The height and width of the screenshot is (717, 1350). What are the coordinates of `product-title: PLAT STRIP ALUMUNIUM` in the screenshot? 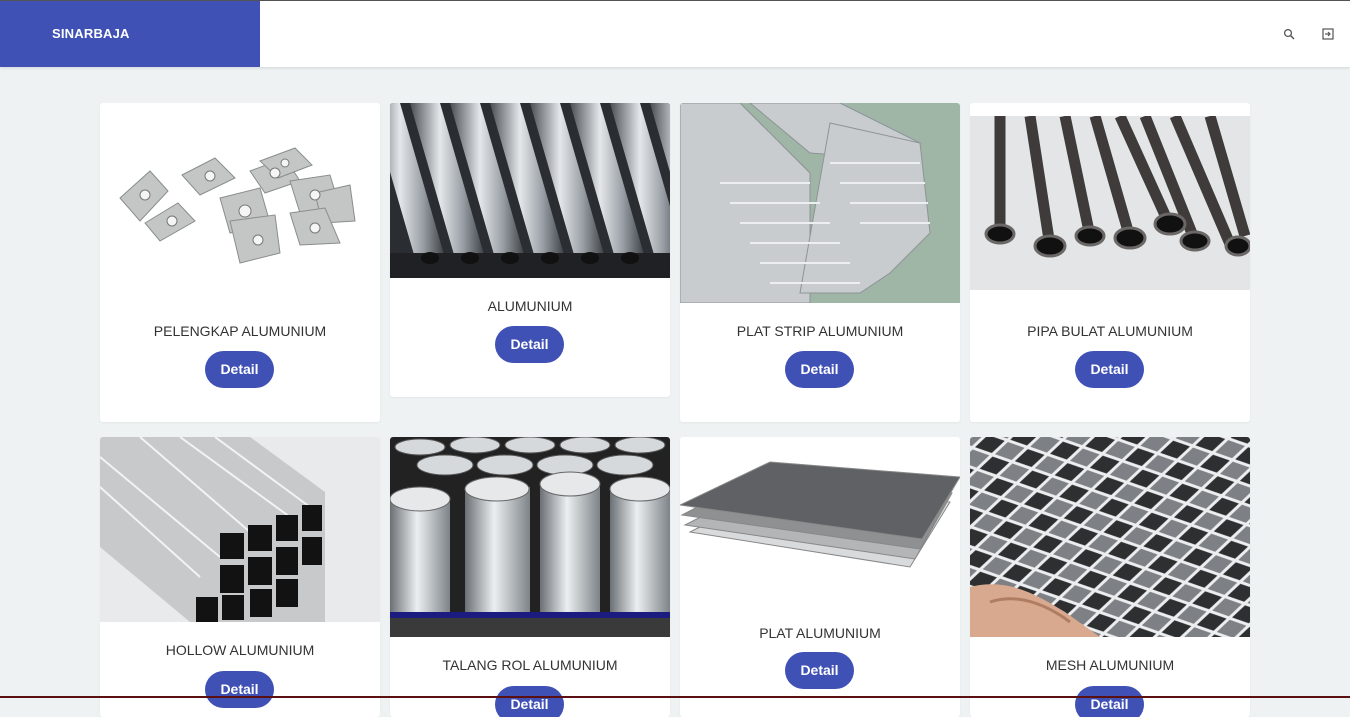 It's located at (820, 331).